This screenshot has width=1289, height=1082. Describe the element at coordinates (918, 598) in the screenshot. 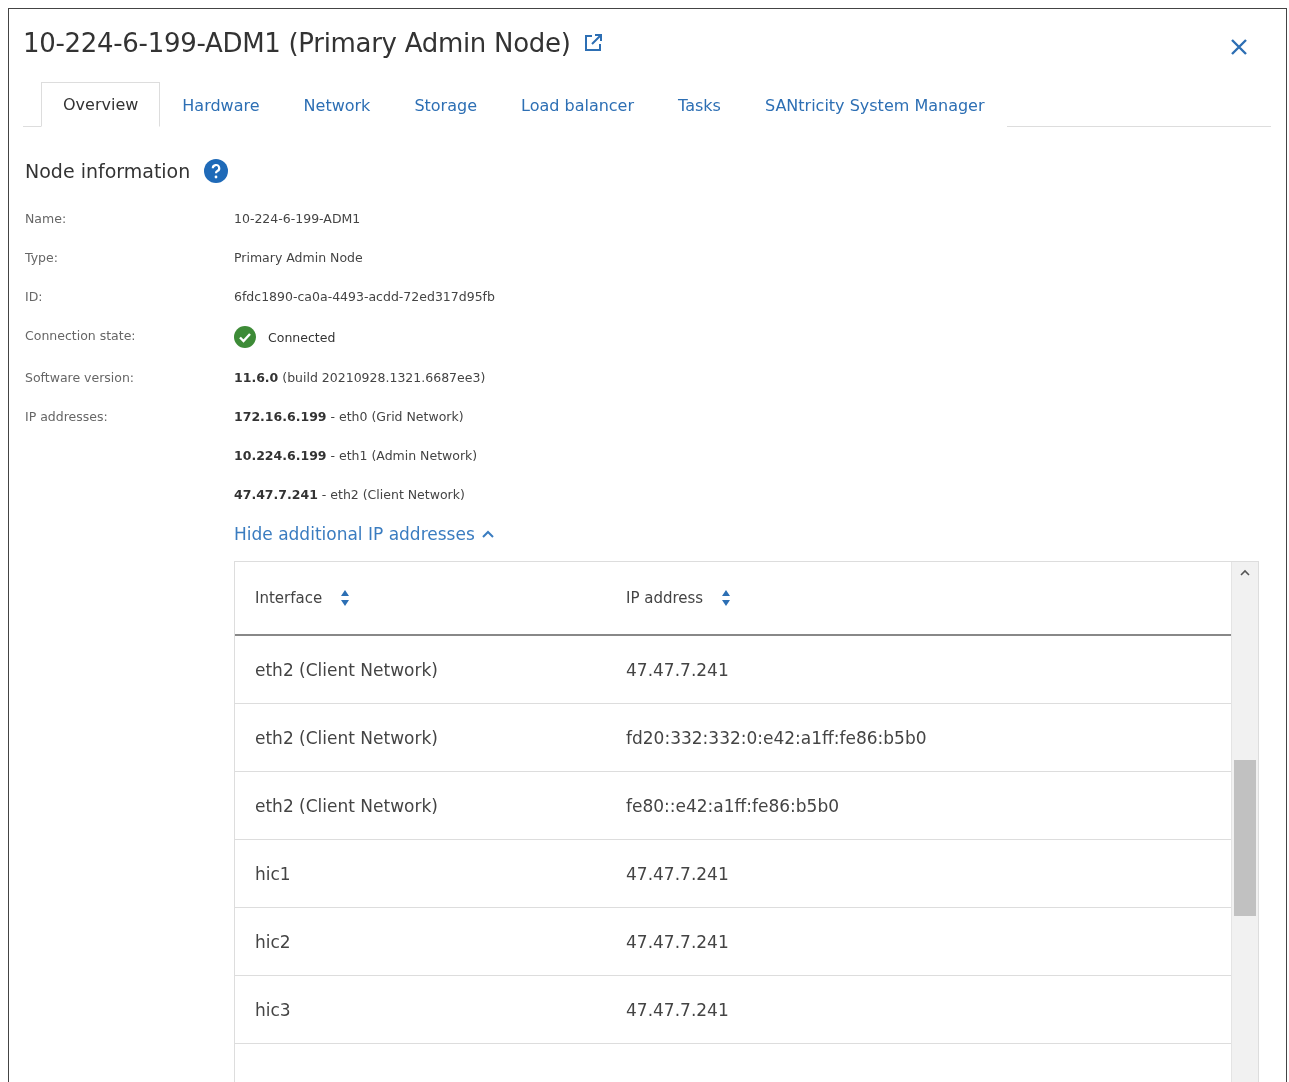

I see `column-header: IP address` at that location.